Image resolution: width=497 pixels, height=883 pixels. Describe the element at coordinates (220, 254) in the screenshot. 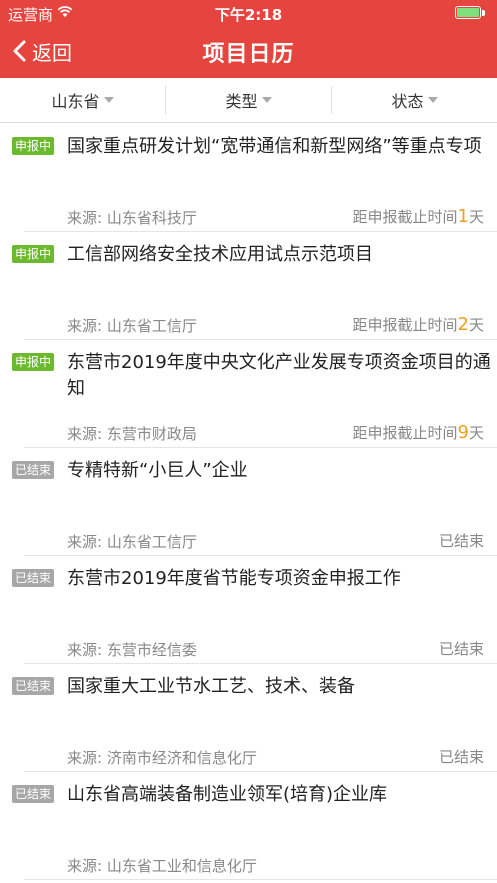

I see `item-title: 工信部网络安全技术应用试点示范项目` at that location.